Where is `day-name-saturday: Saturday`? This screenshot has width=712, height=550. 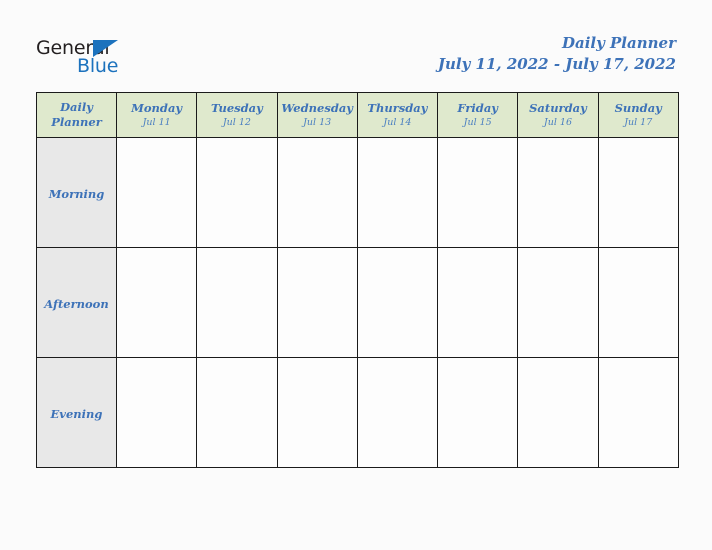 day-name-saturday: Saturday is located at coordinates (558, 107).